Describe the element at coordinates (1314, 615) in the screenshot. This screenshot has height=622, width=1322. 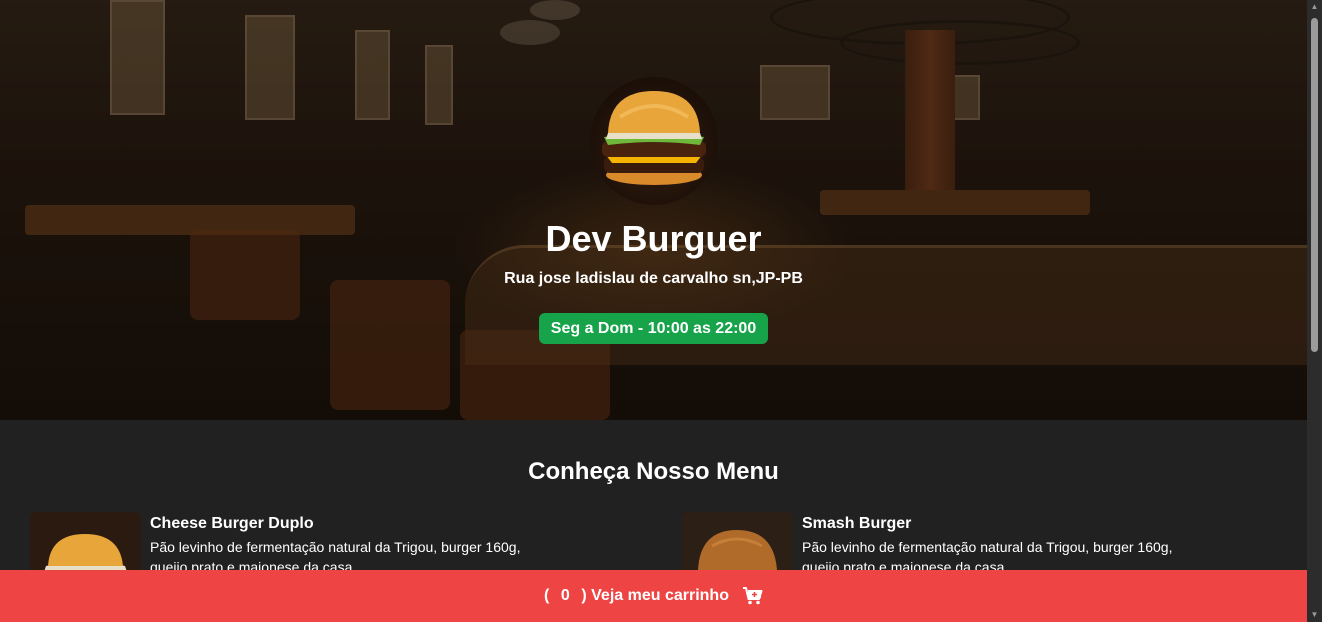
I see `scroll-down-icon: ▼` at that location.